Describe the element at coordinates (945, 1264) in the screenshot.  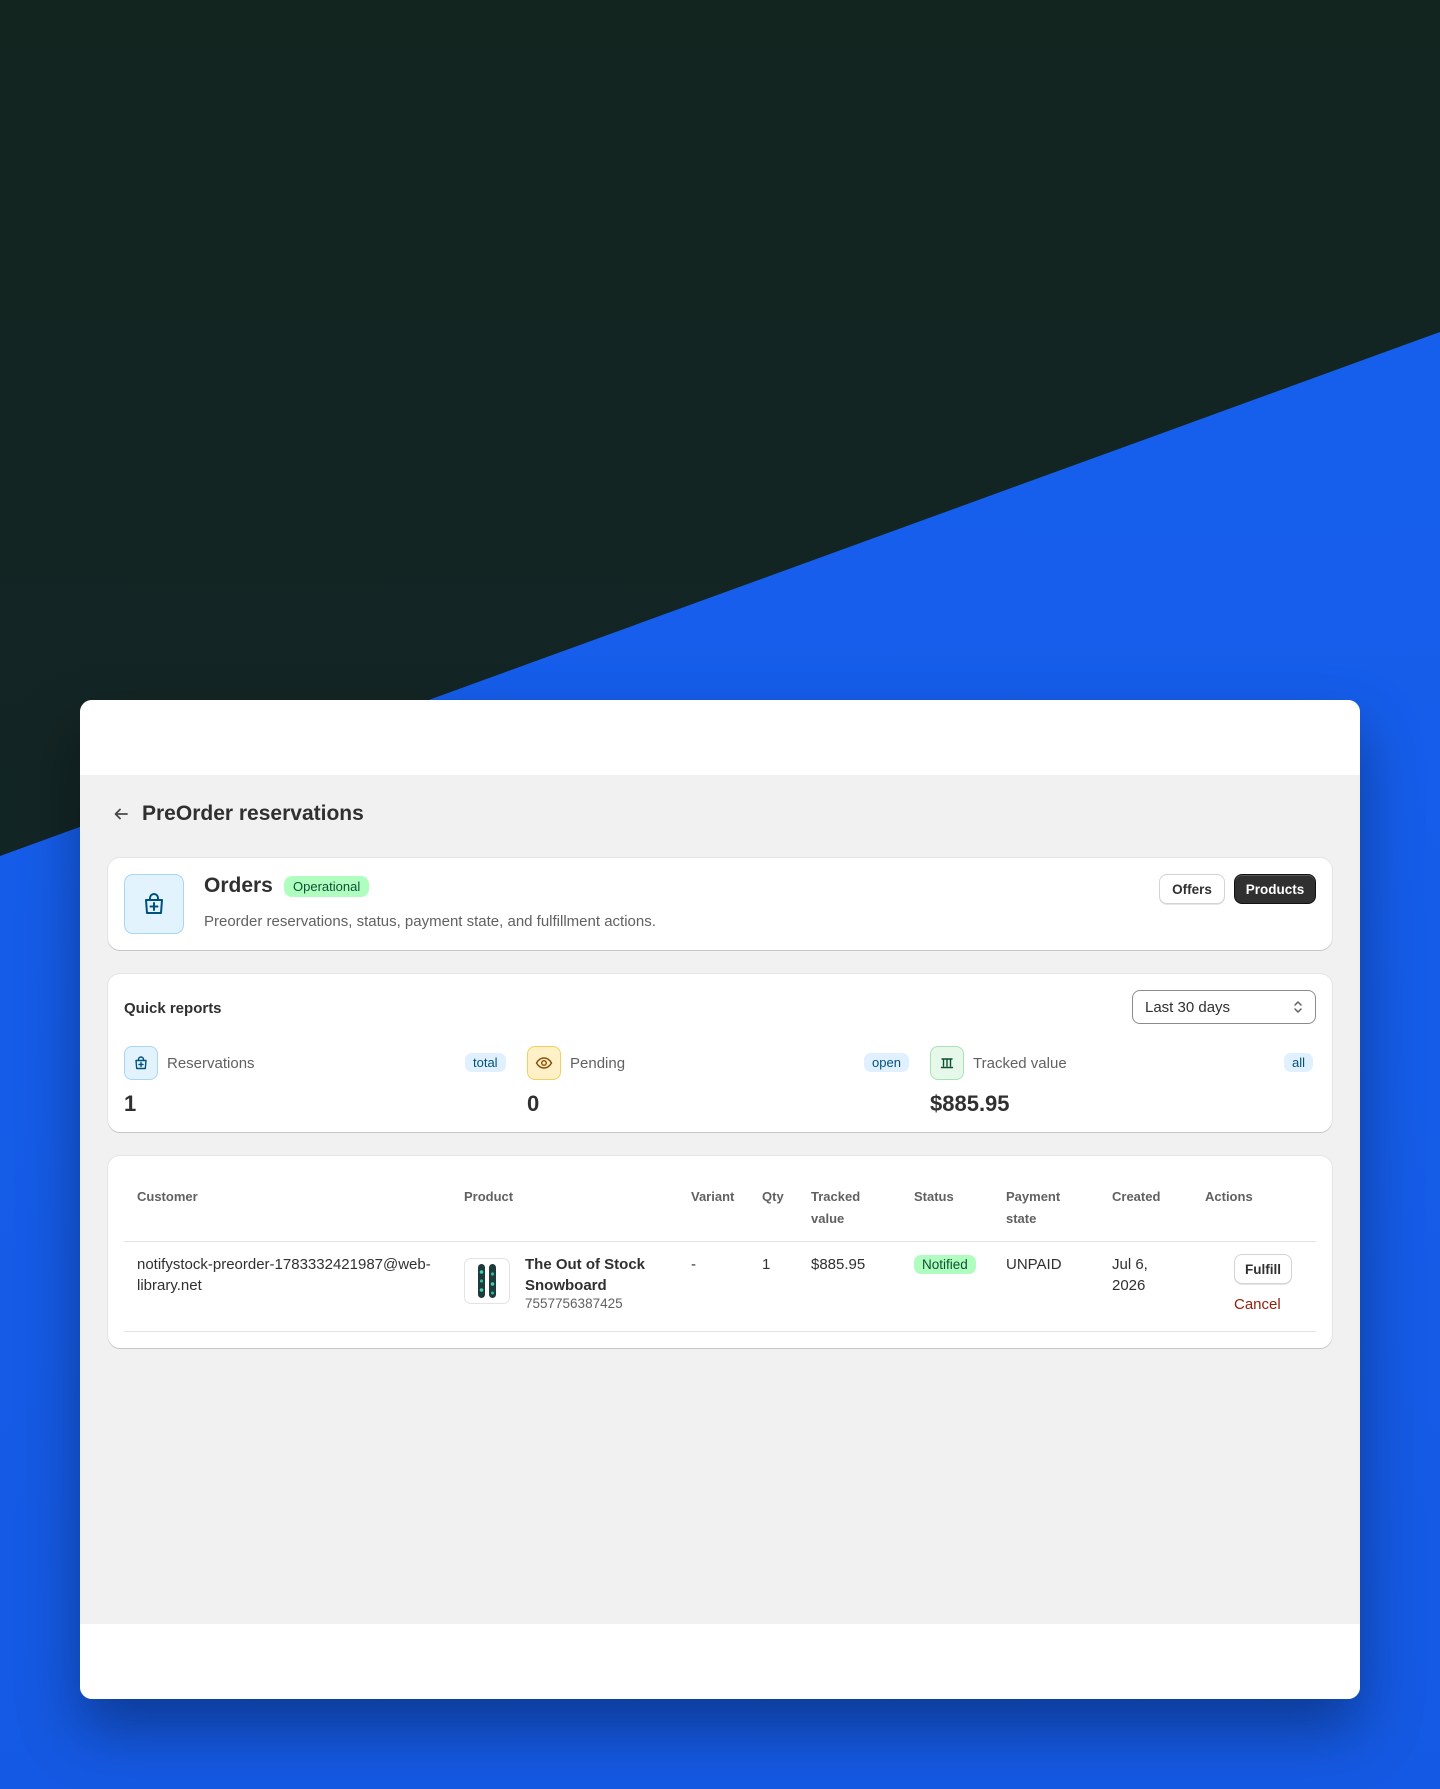
I see `status-badge: Notified` at that location.